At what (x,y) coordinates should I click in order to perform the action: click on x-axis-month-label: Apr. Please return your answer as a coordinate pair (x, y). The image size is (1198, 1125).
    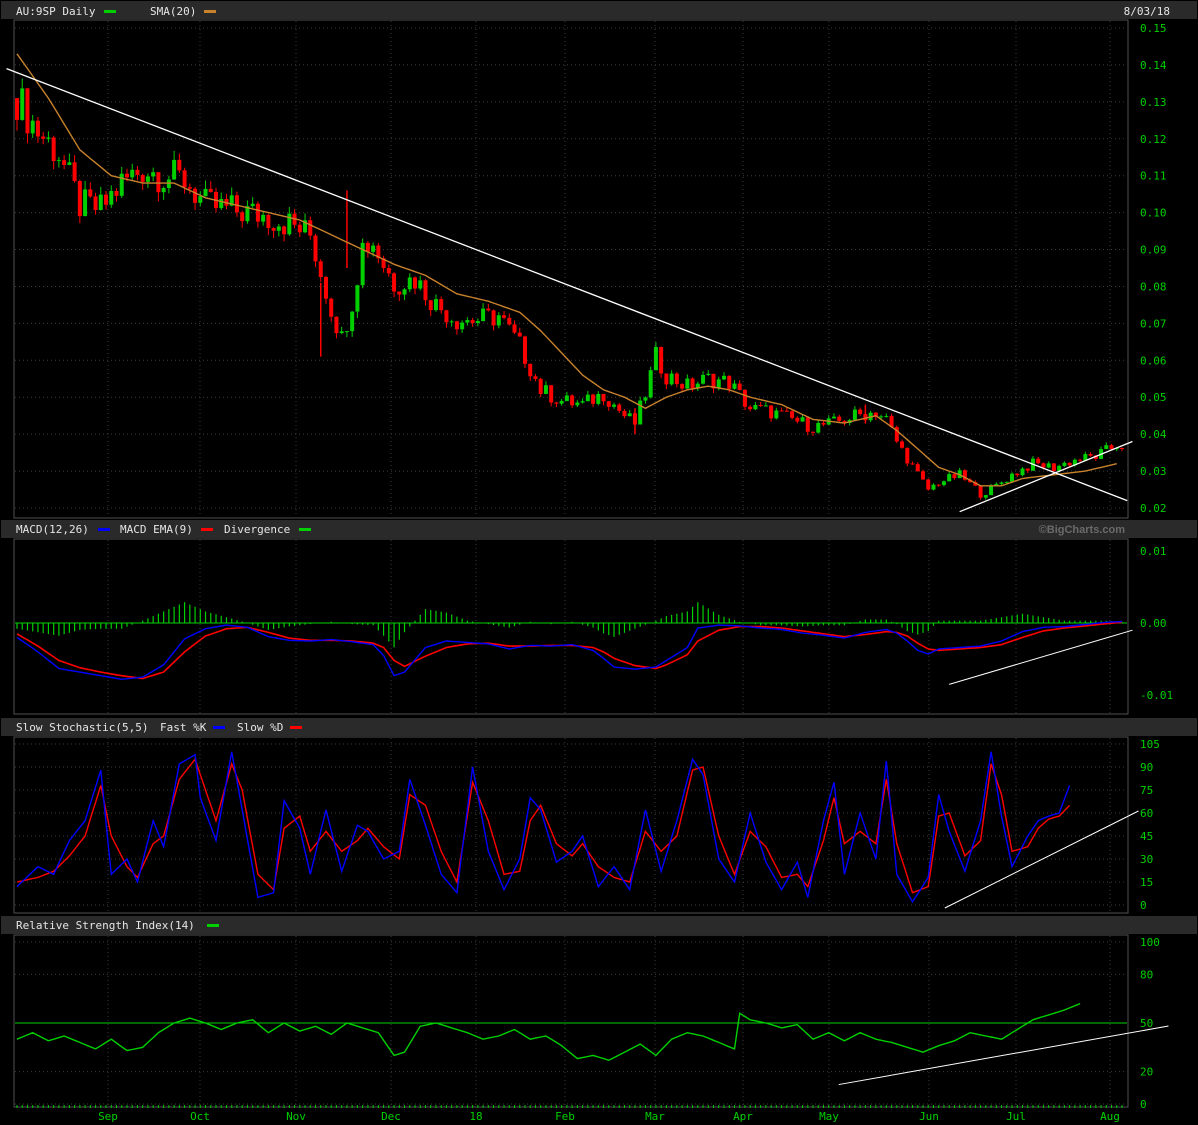
    Looking at the image, I should click on (743, 1116).